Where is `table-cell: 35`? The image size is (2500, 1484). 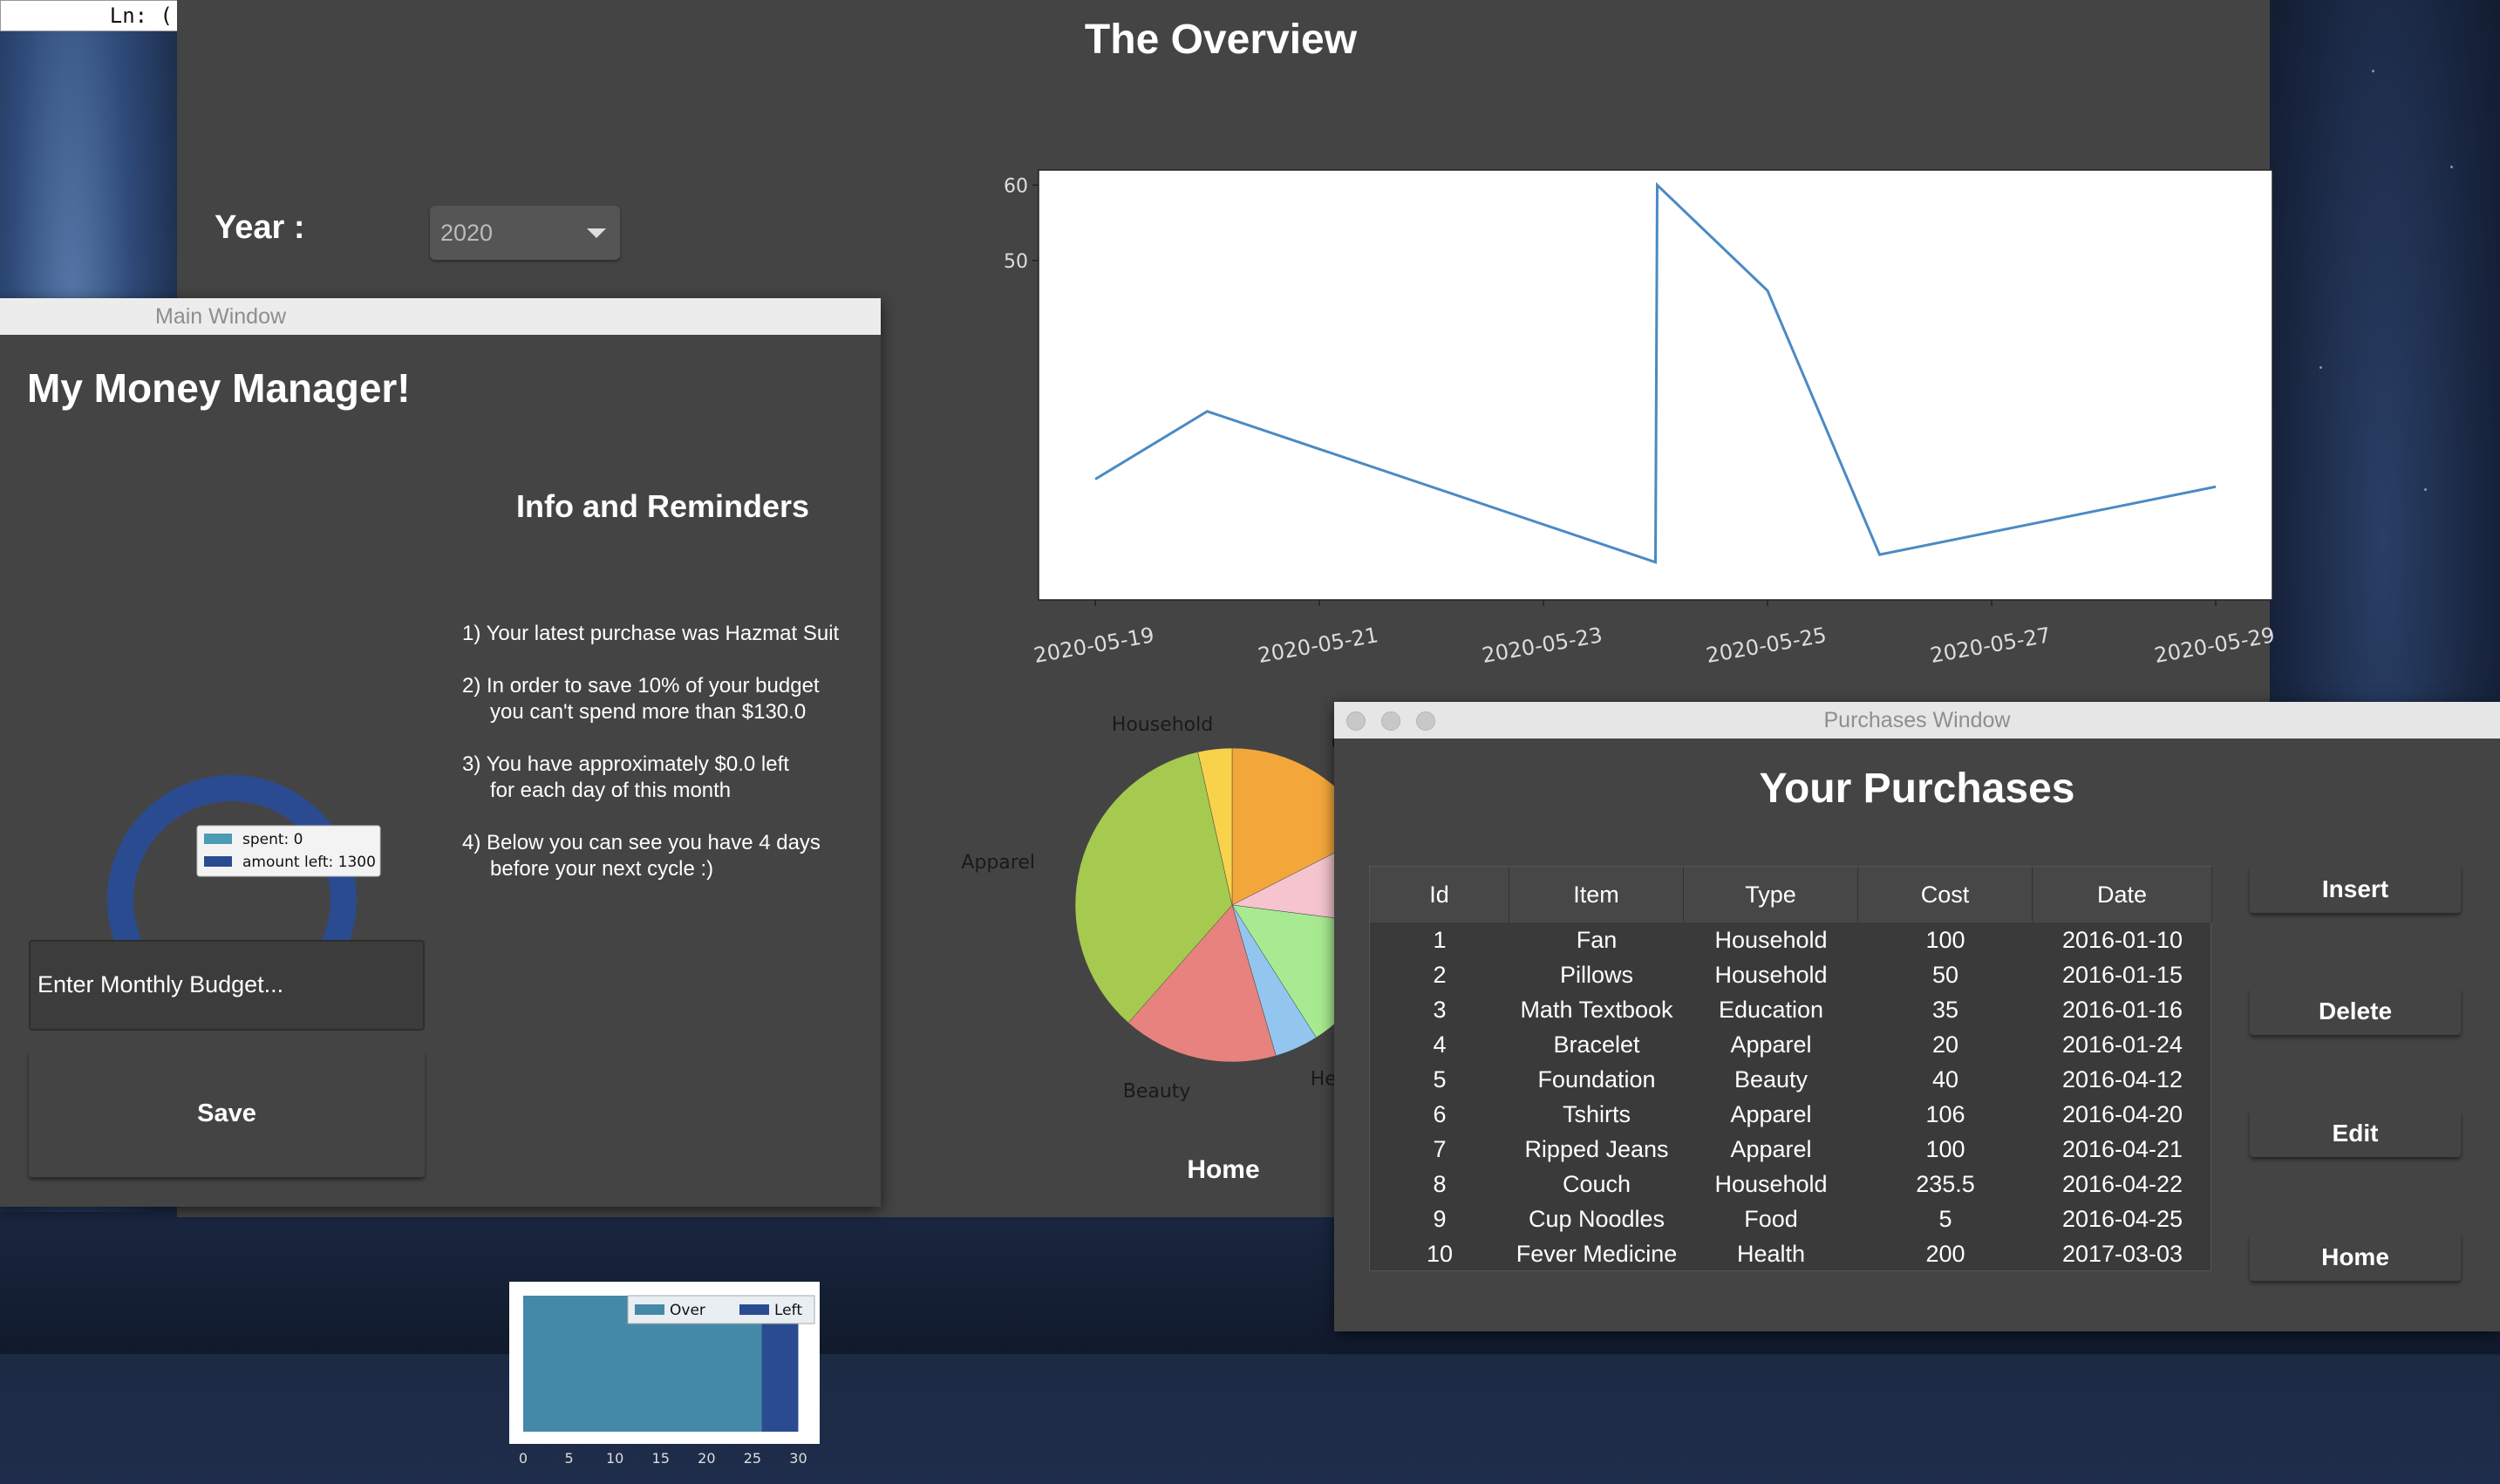 table-cell: 35 is located at coordinates (1945, 1009).